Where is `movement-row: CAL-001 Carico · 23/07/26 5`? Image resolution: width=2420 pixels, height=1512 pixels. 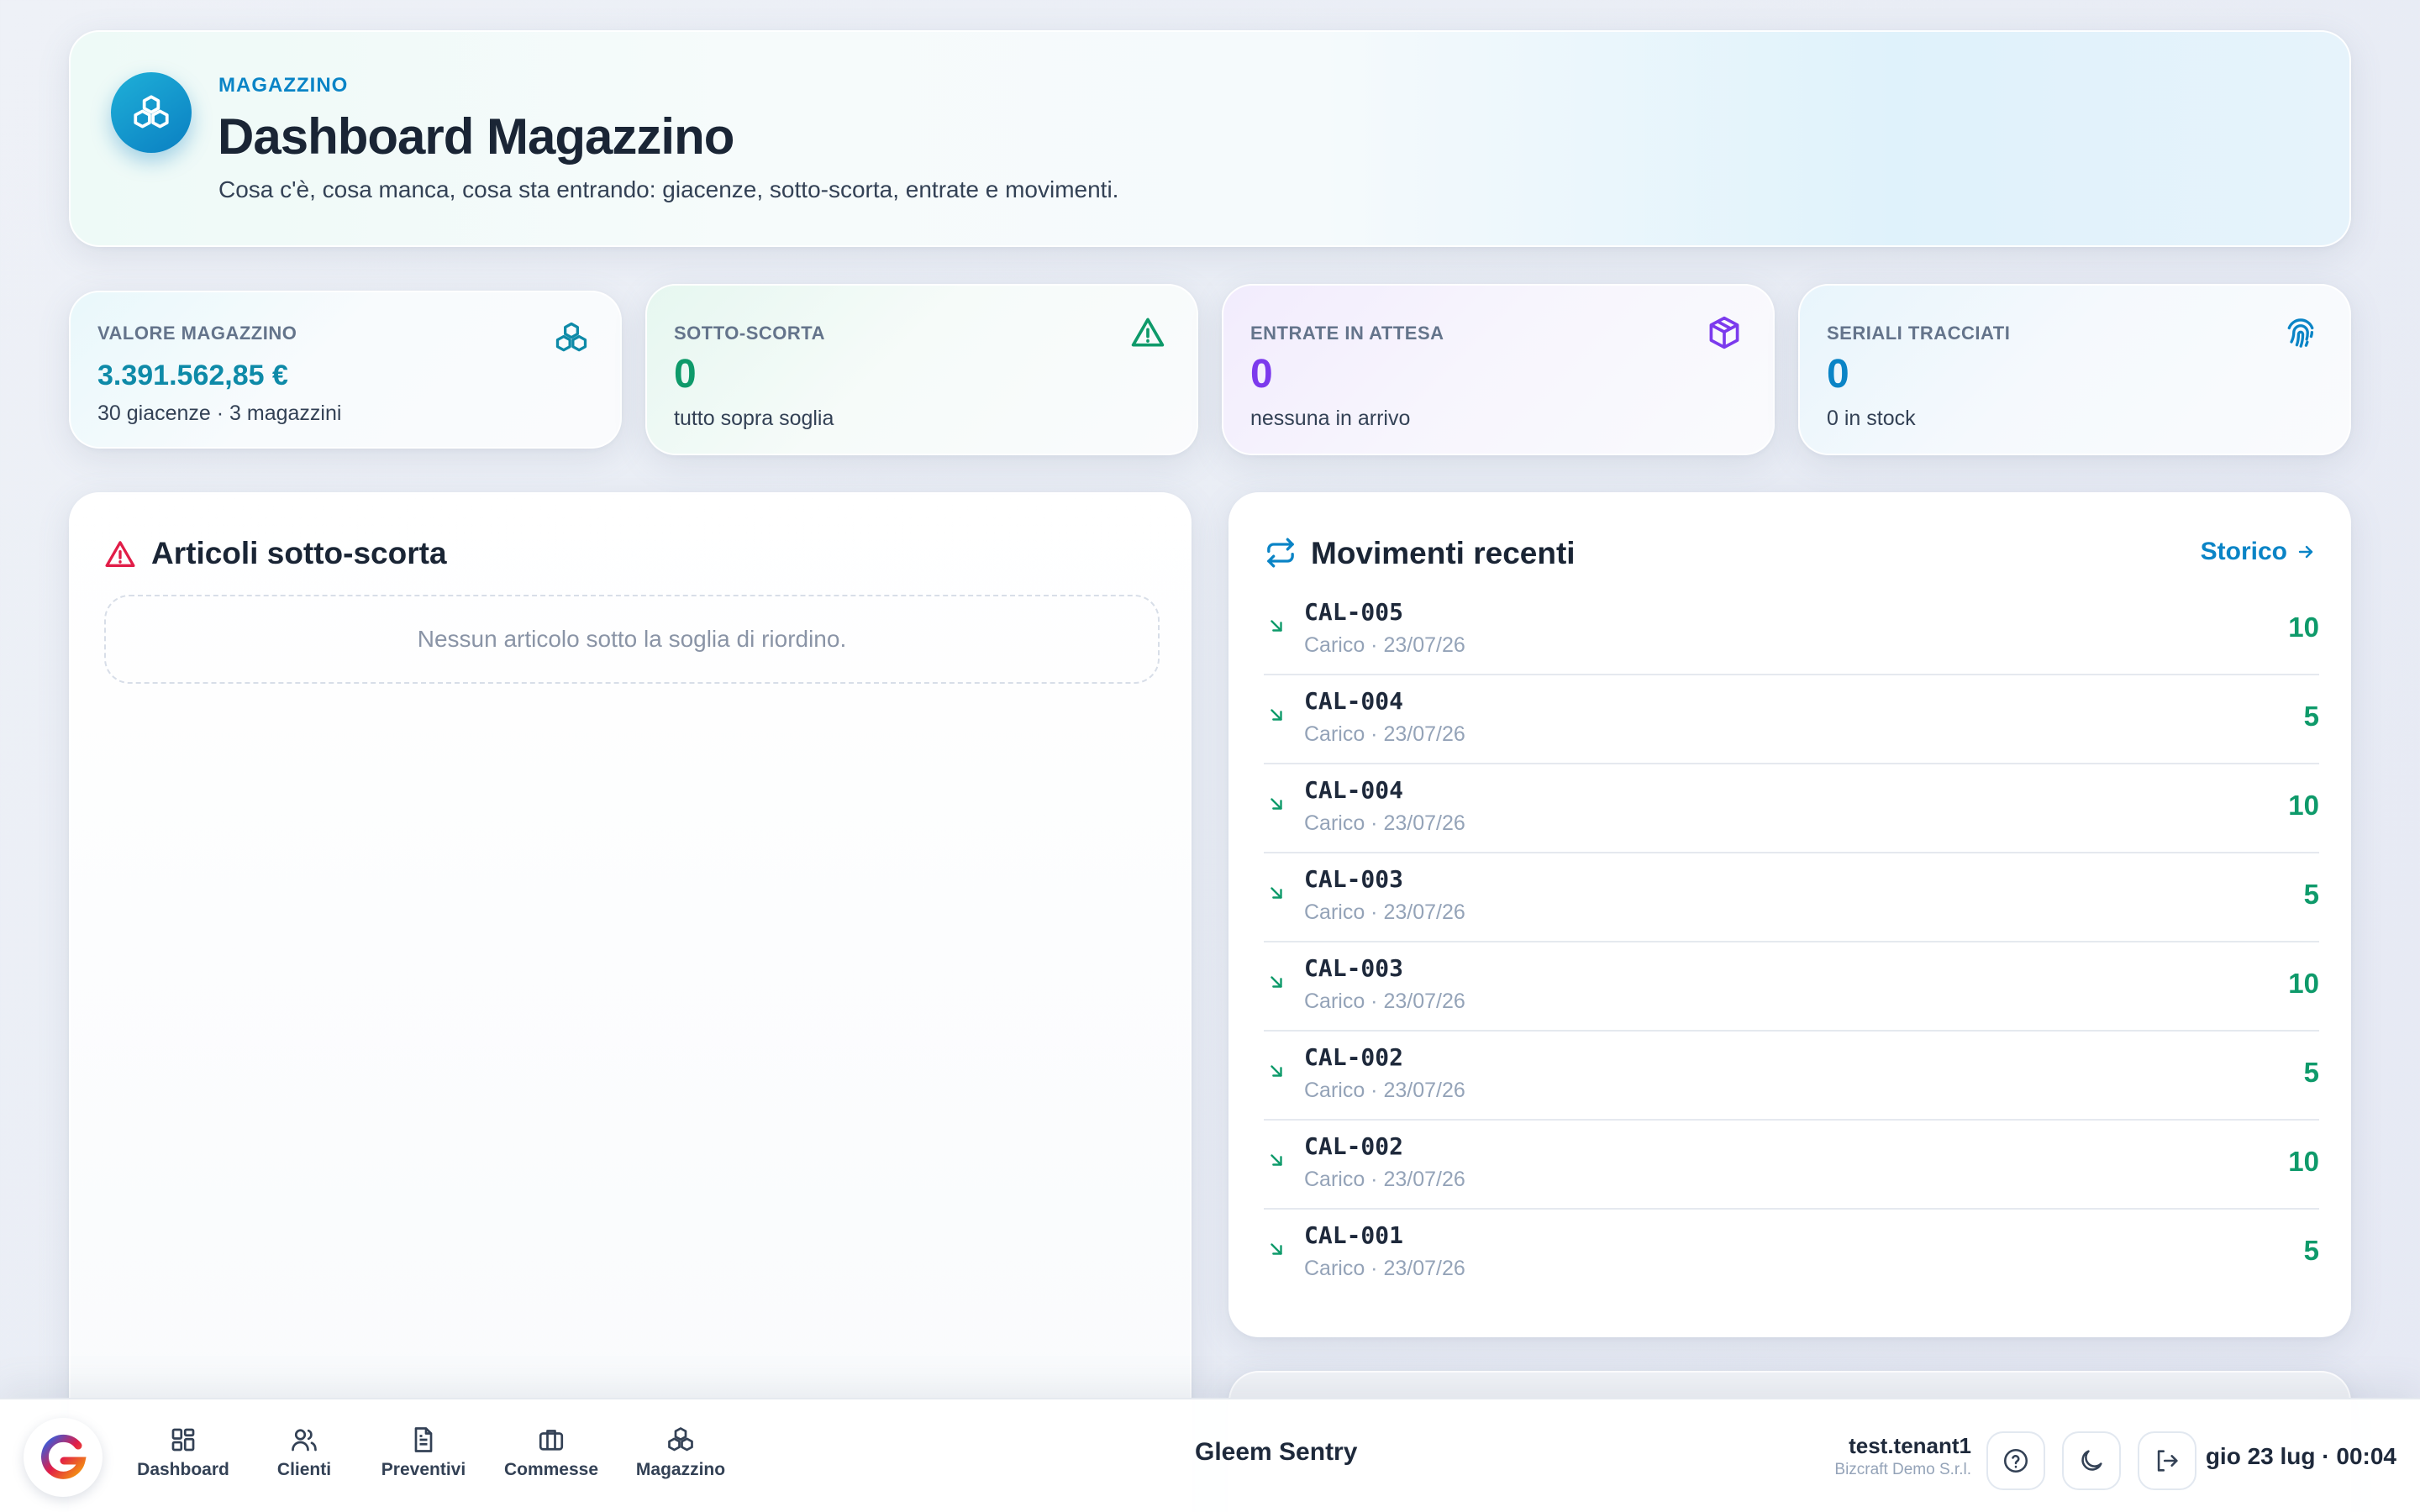
movement-row: CAL-001 Carico · 23/07/26 5 is located at coordinates (1792, 1254).